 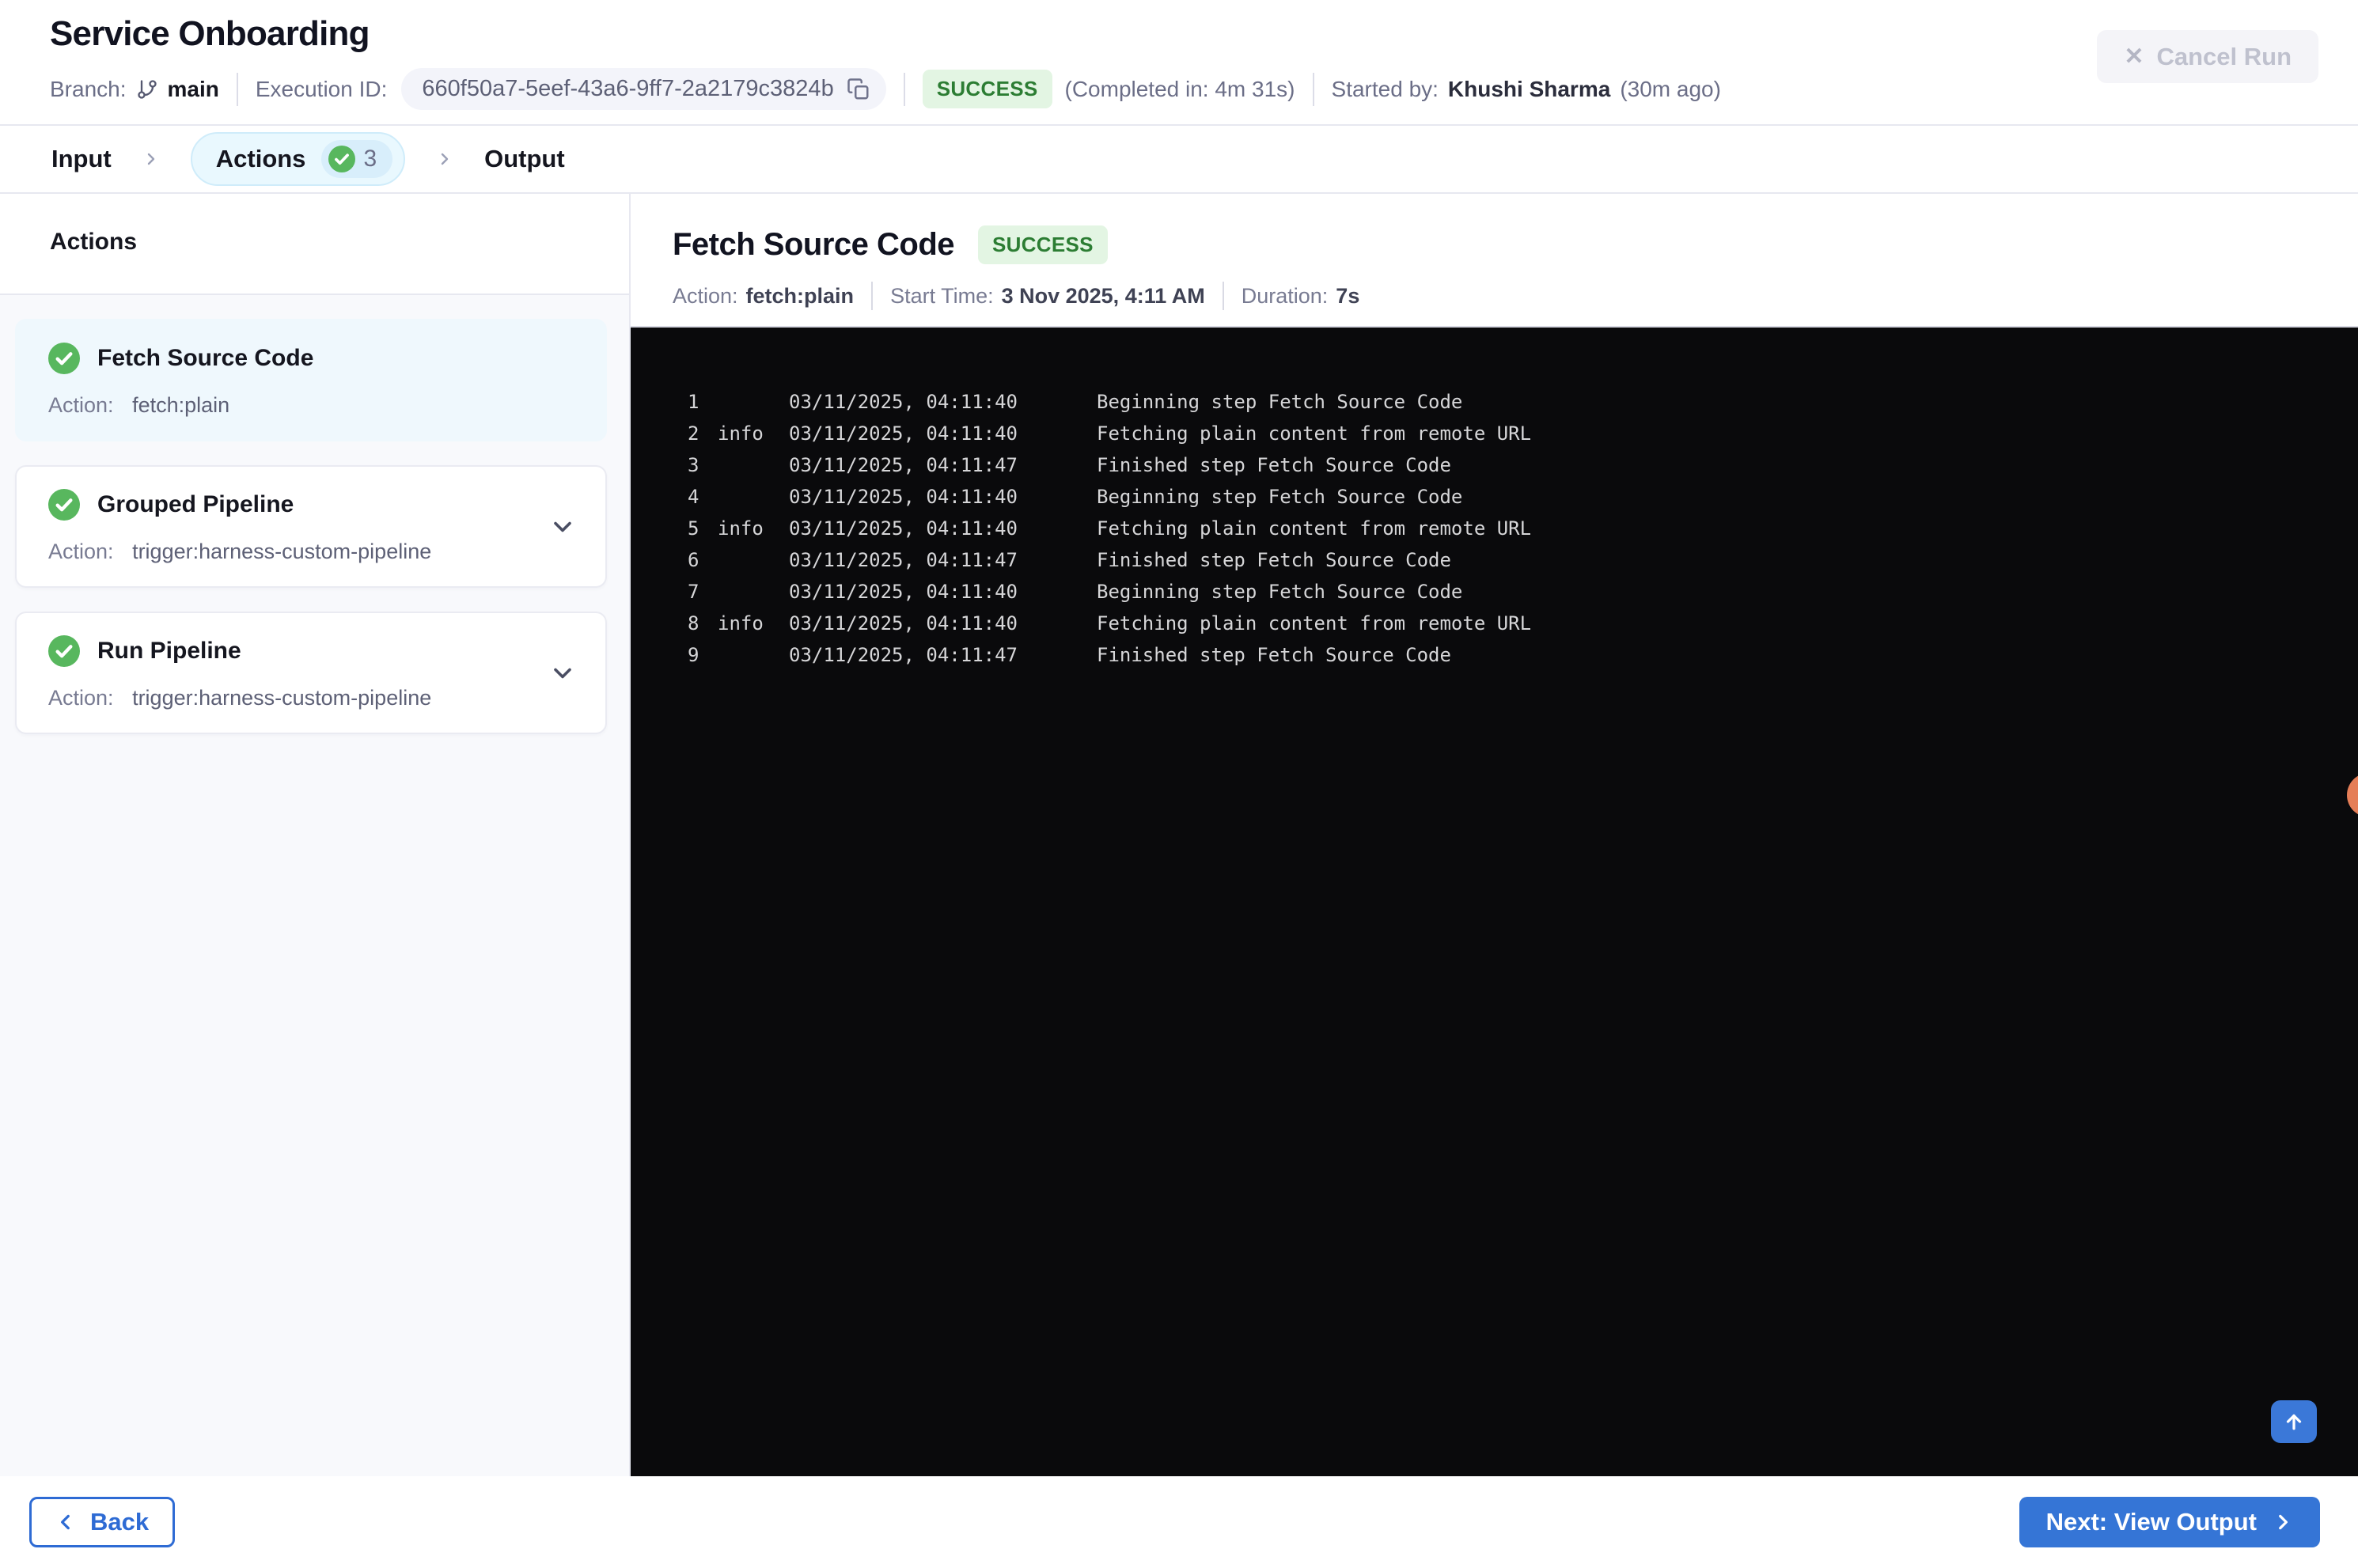 What do you see at coordinates (524, 159) in the screenshot?
I see `tab-output: Output` at bounding box center [524, 159].